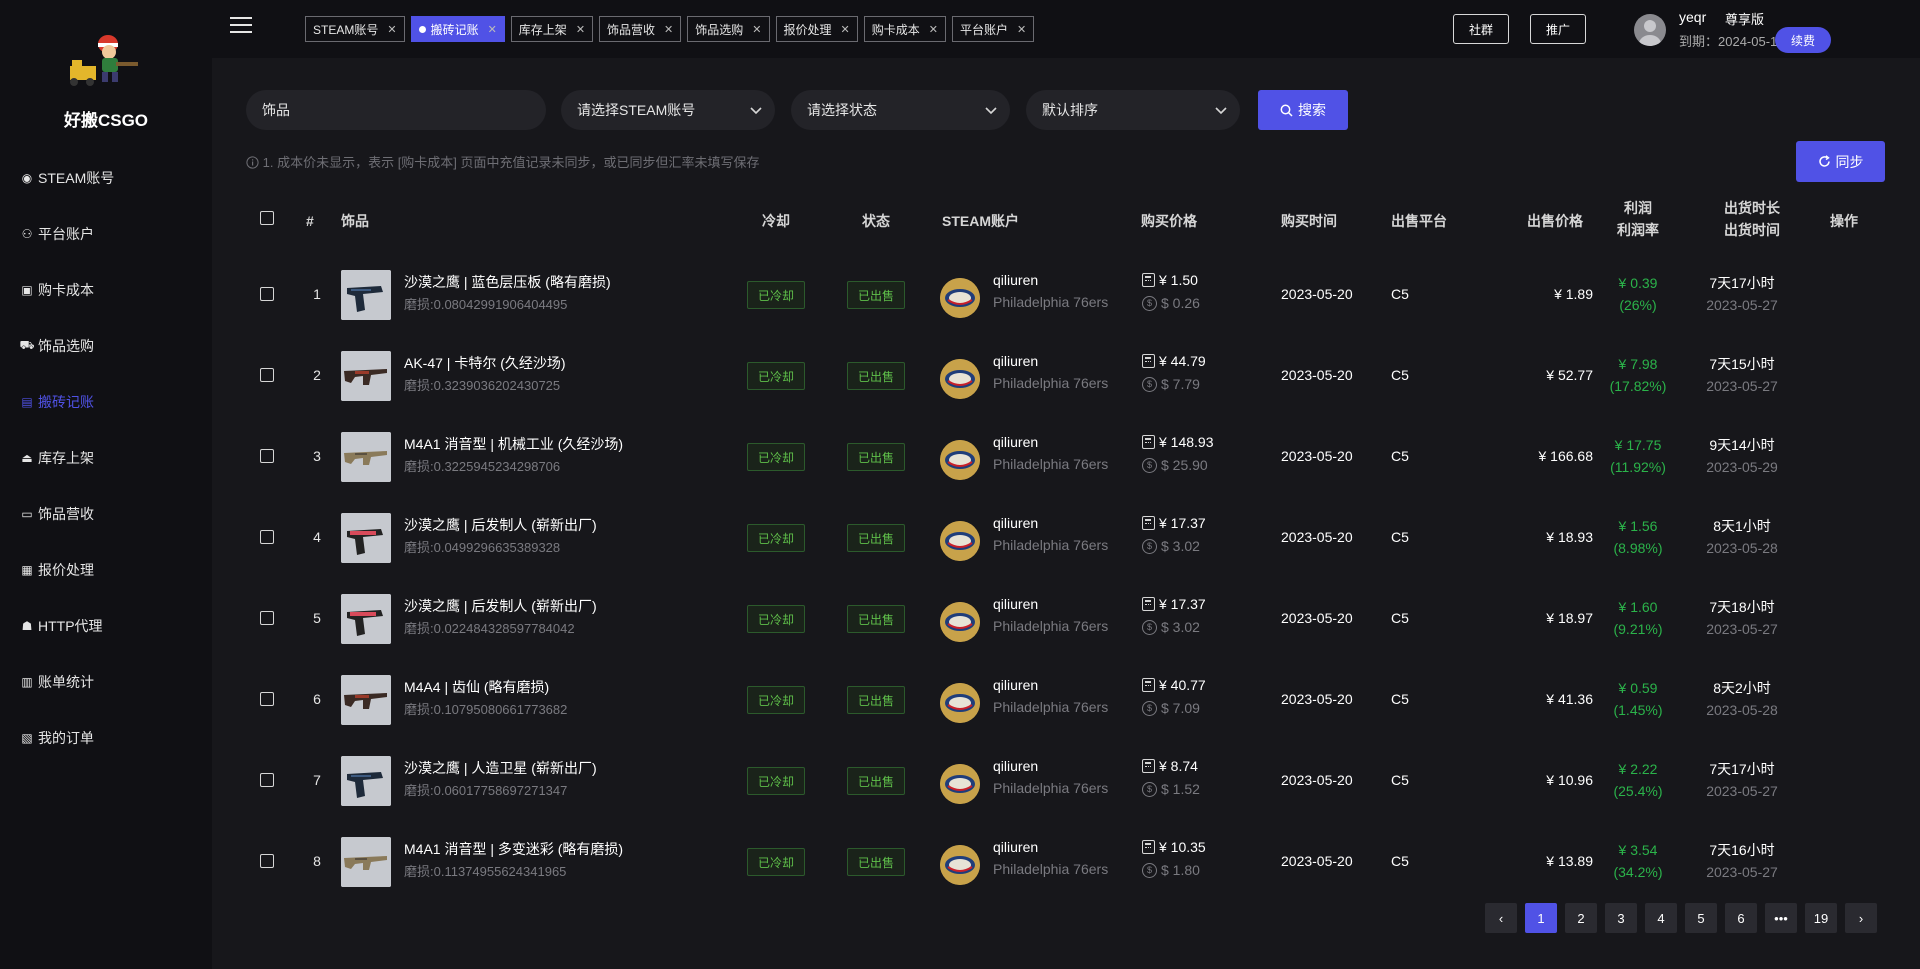  I want to click on promote-button: 推广, so click(1558, 29).